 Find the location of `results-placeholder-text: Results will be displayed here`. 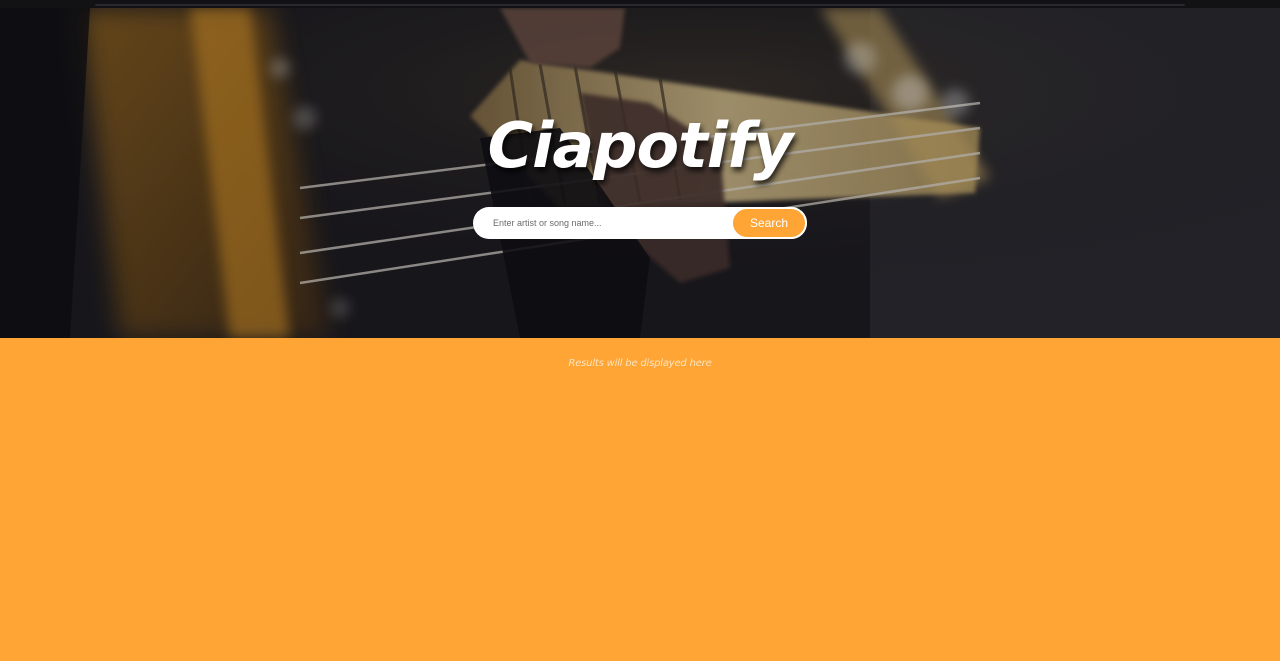

results-placeholder-text: Results will be displayed here is located at coordinates (640, 363).